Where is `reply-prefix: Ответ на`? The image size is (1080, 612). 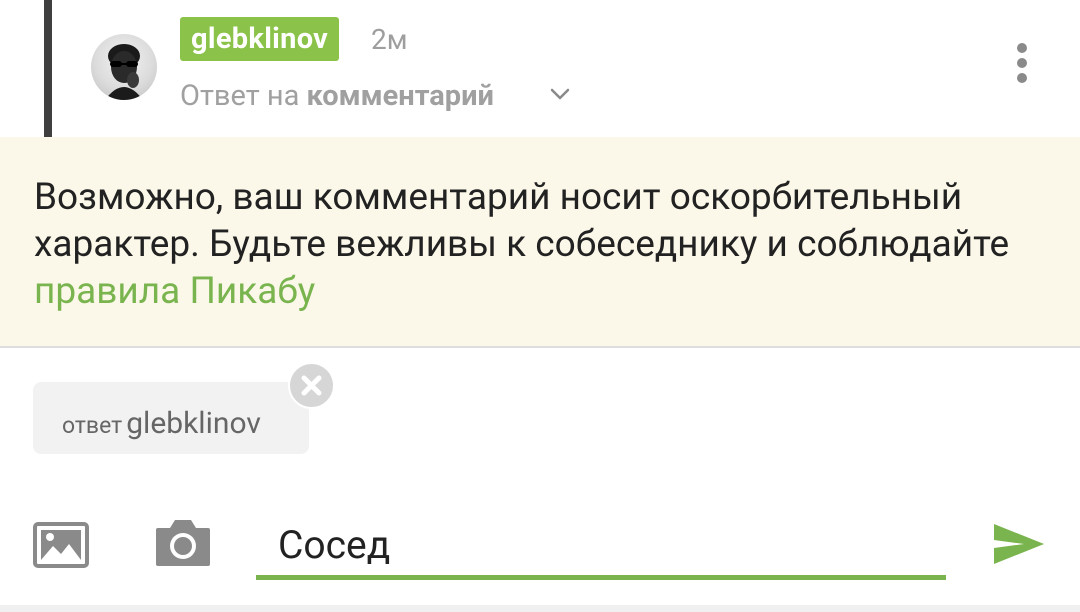
reply-prefix: Ответ на is located at coordinates (240, 96).